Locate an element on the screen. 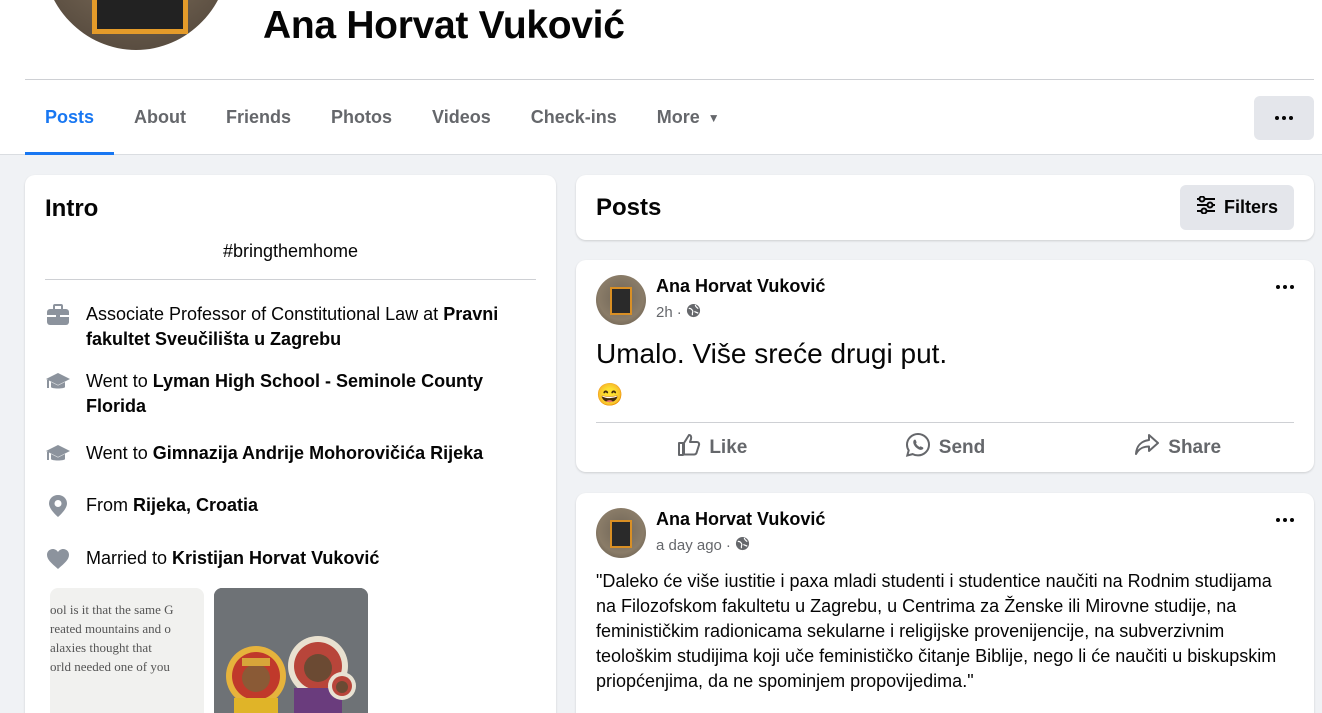 The width and height of the screenshot is (1322, 713). share-label: Share is located at coordinates (1195, 447).